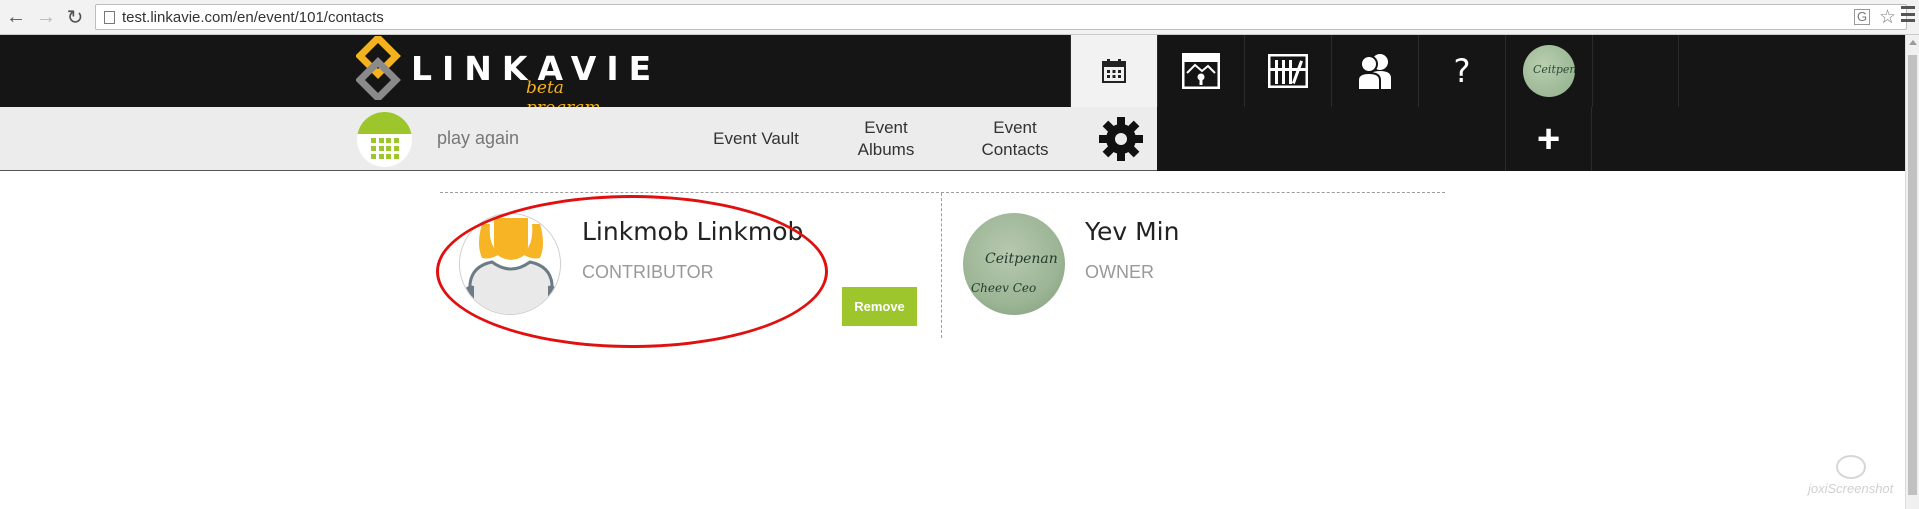 The width and height of the screenshot is (1919, 509). I want to click on contacts-icon, so click(1374, 72).